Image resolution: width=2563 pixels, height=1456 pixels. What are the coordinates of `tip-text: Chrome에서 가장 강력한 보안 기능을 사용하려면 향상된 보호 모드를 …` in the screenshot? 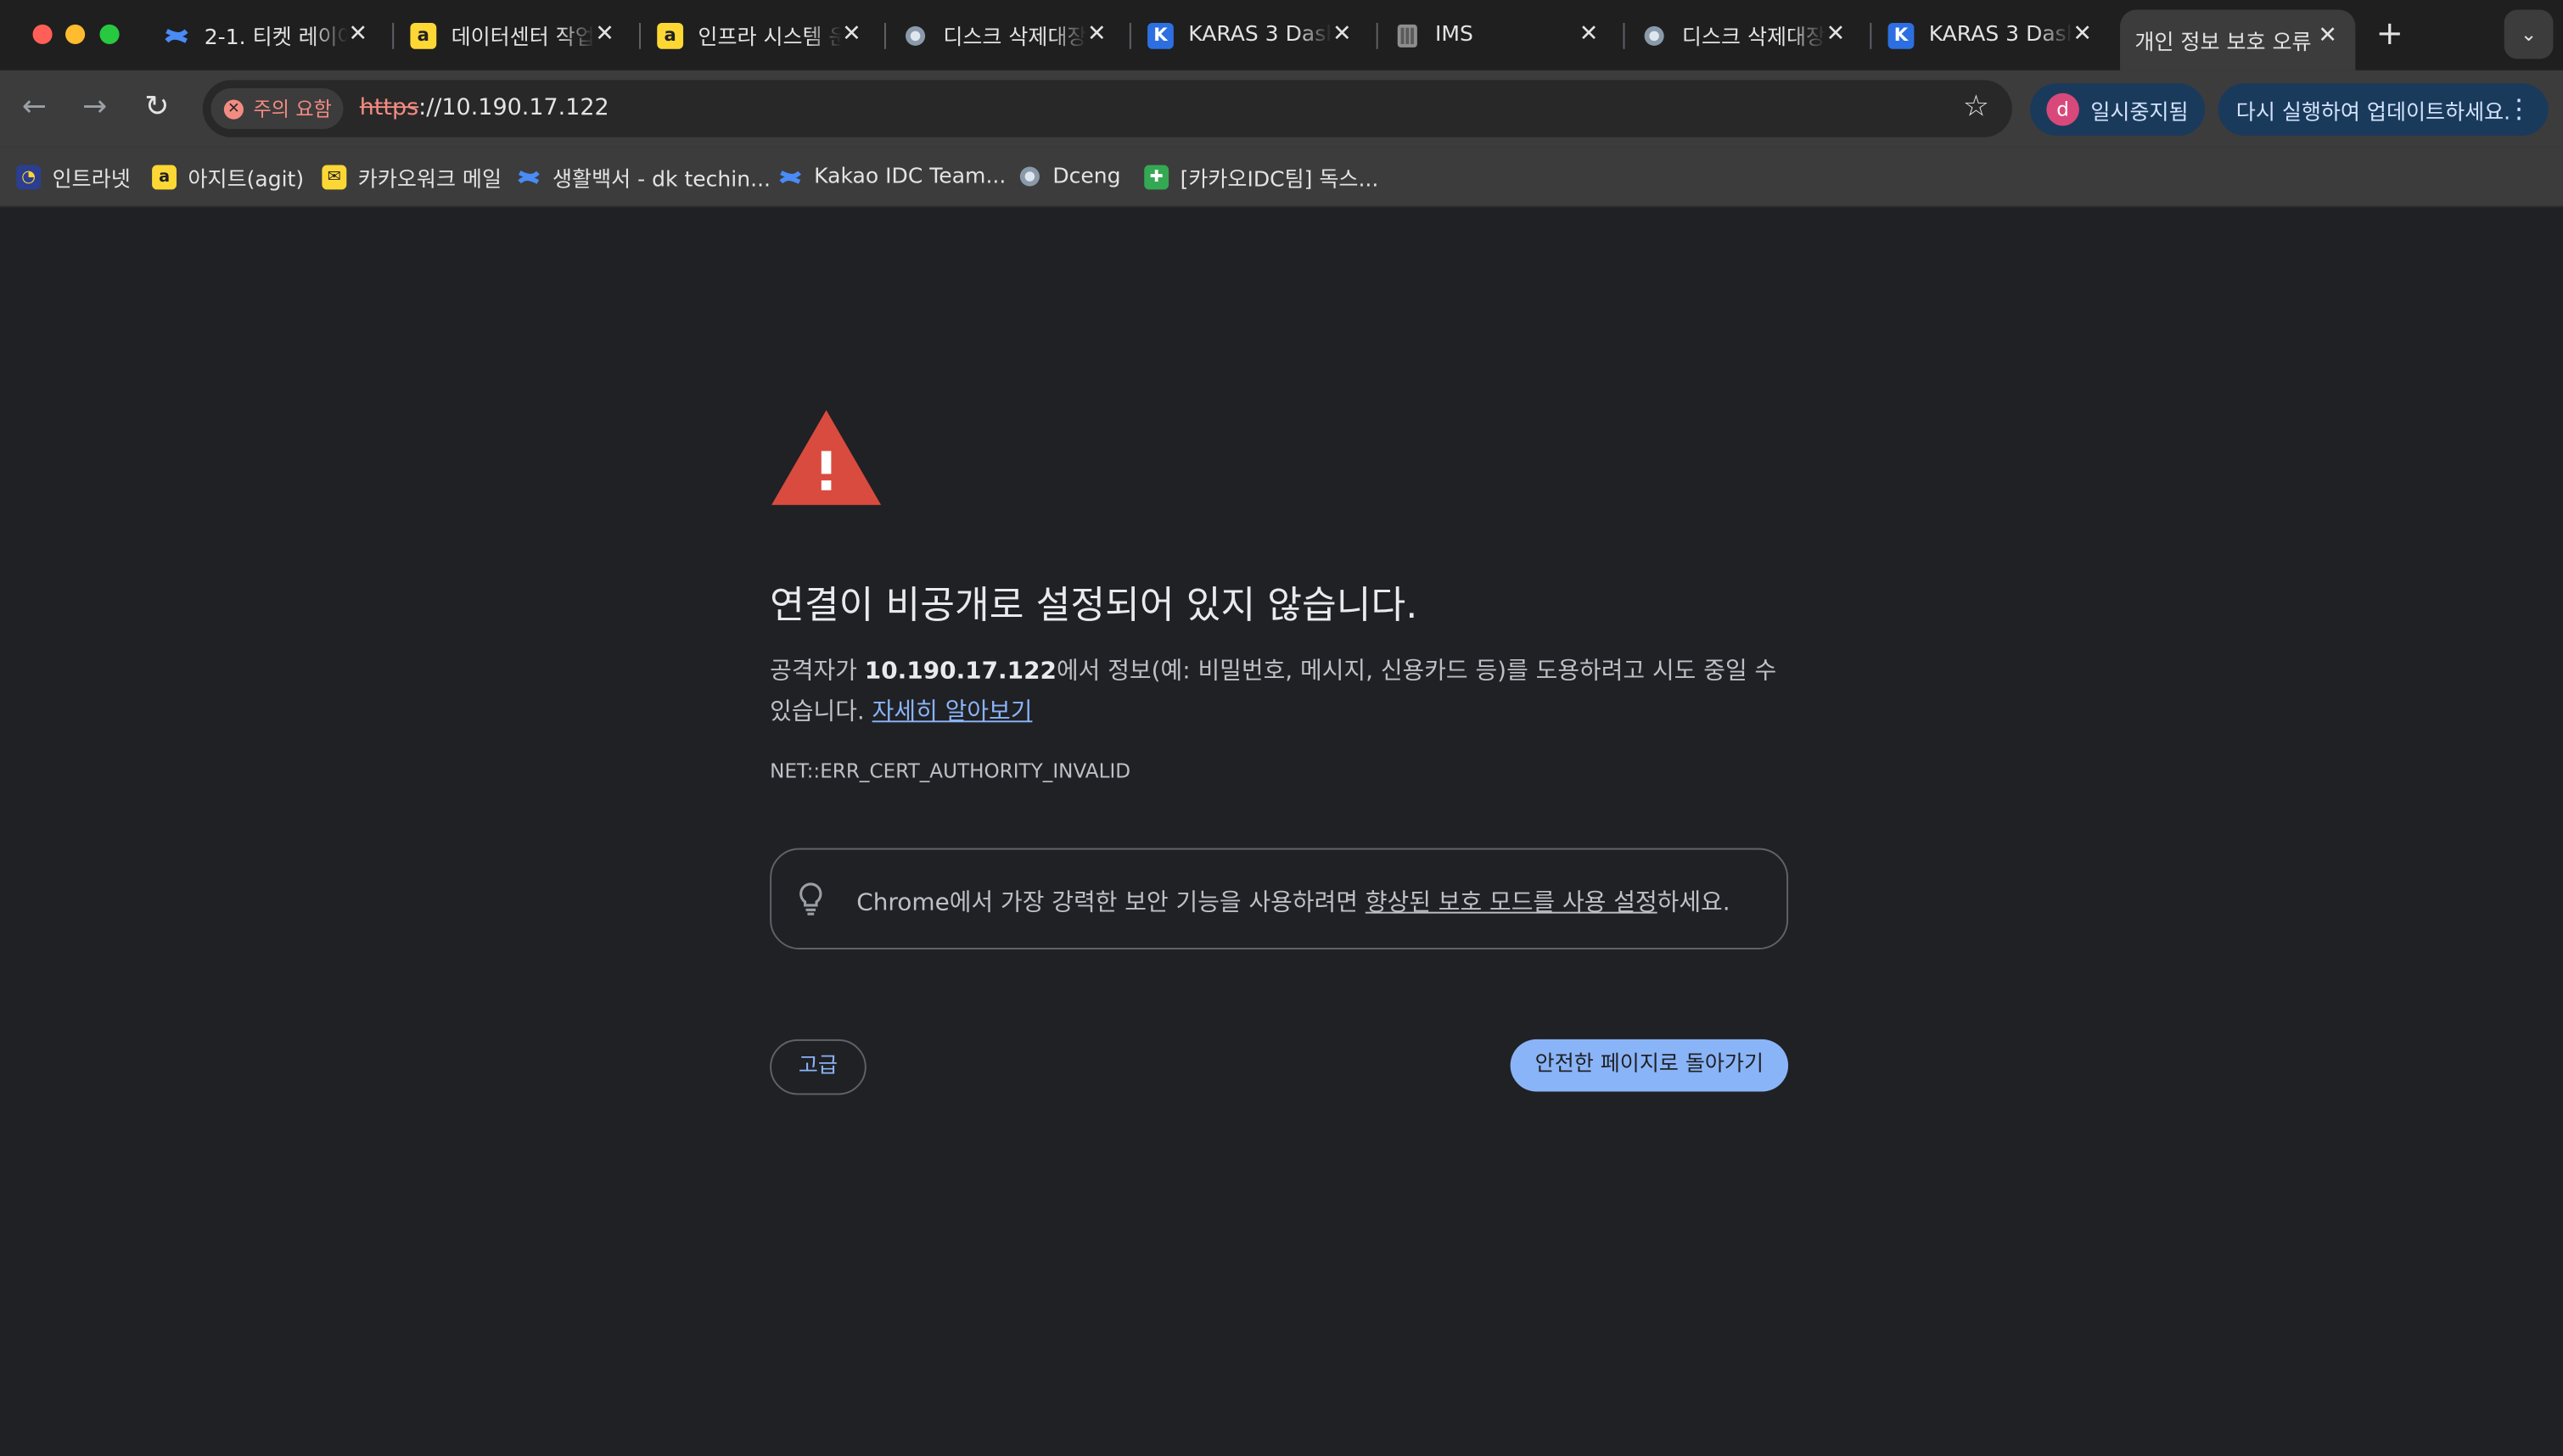 It's located at (1293, 901).